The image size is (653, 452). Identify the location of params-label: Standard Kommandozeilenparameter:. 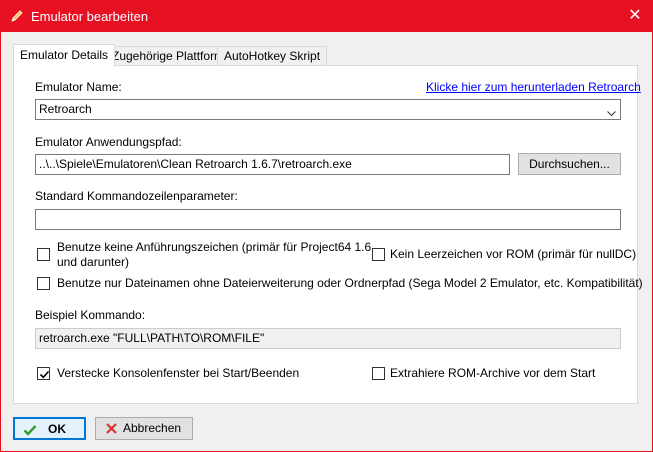
(136, 196).